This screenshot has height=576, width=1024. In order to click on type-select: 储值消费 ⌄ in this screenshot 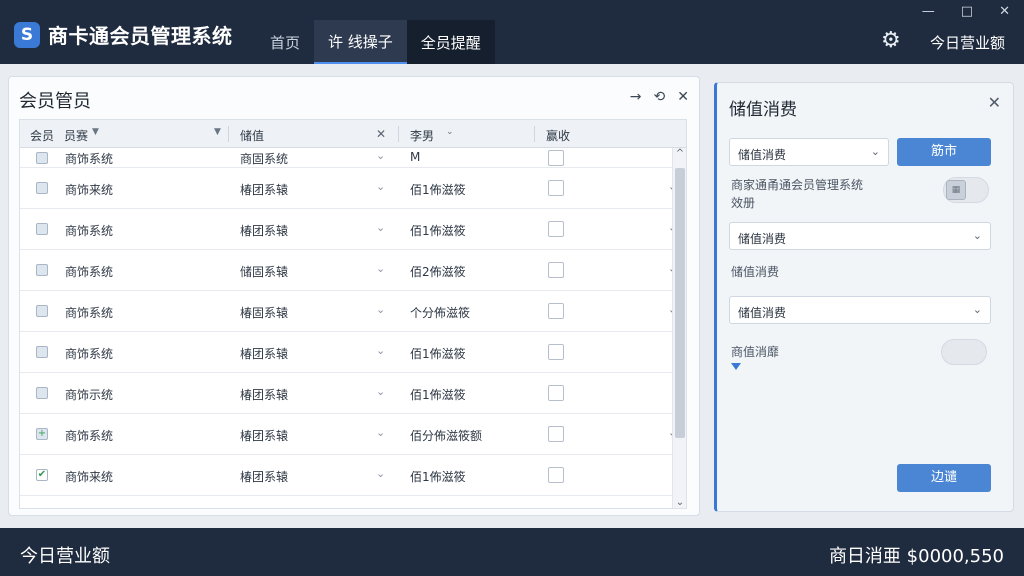, I will do `click(809, 152)`.